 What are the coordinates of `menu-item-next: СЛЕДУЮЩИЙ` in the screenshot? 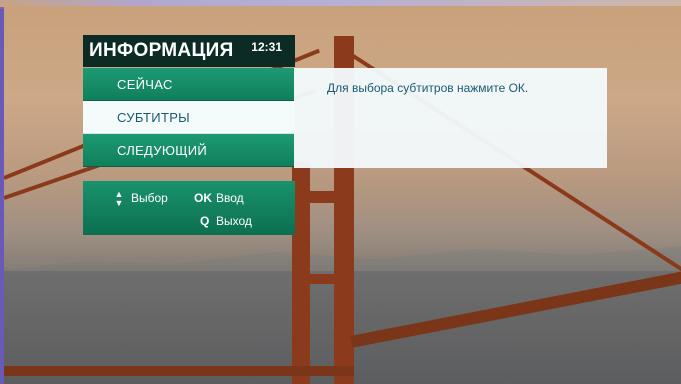 It's located at (189, 150).